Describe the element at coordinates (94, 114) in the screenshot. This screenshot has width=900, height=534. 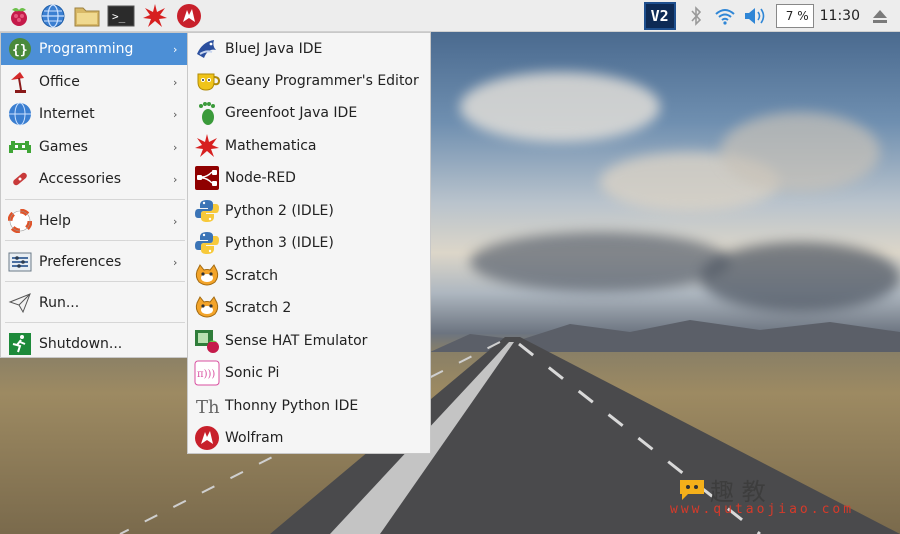
I see `menu-item-internet: Internet ›` at that location.